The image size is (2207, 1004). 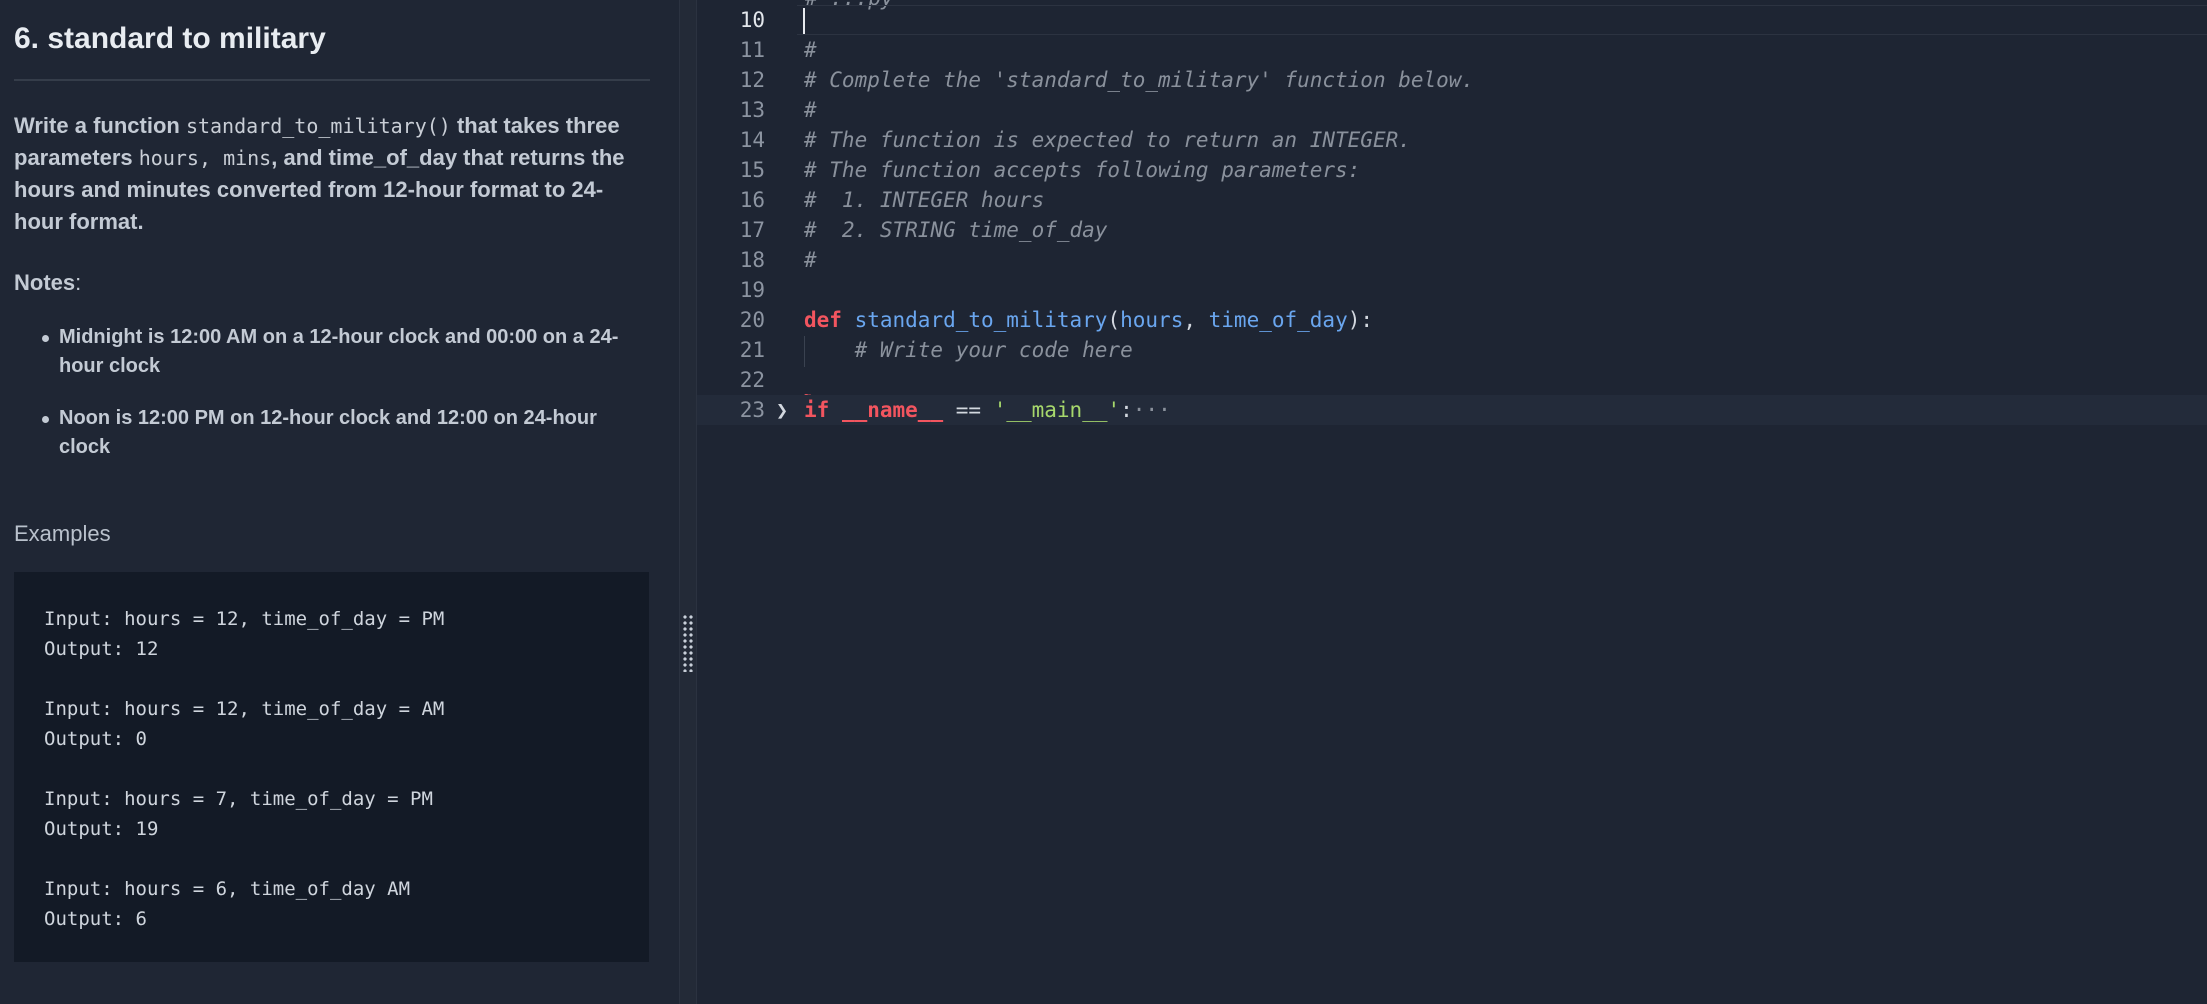 What do you see at coordinates (688, 502) in the screenshot?
I see `panel-resize-splitter` at bounding box center [688, 502].